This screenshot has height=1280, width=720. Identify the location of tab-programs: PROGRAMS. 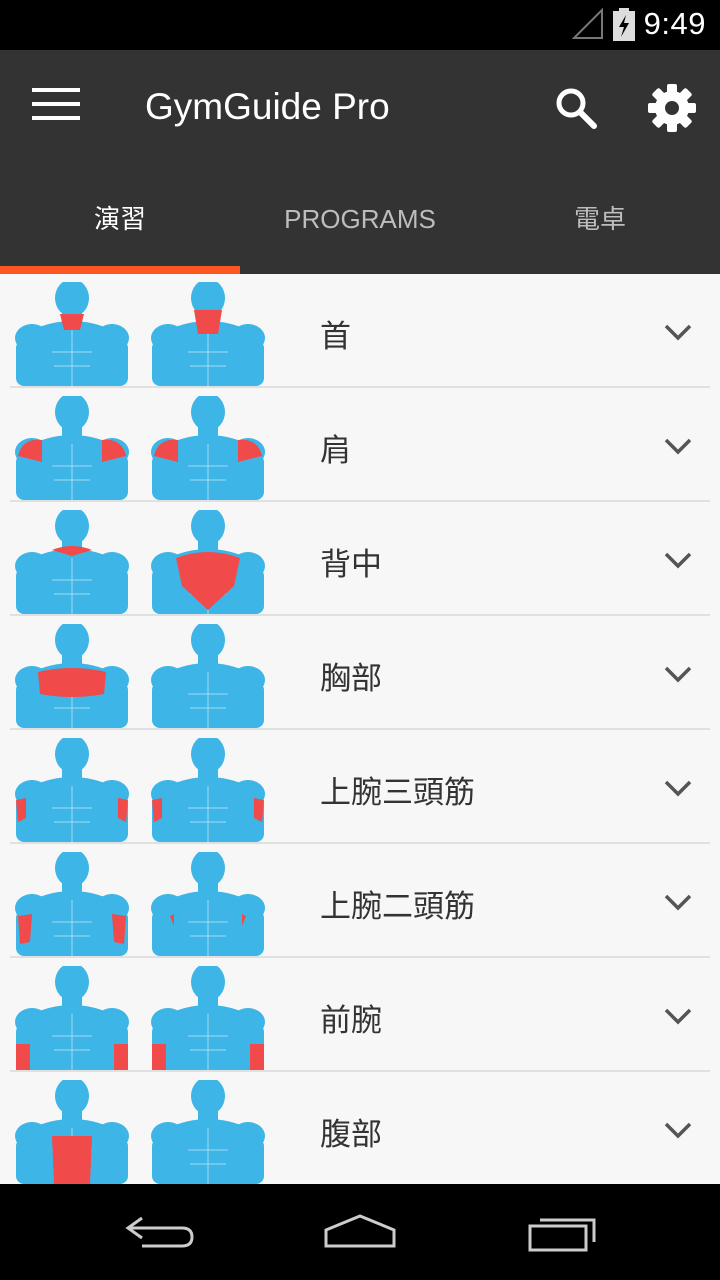
(360, 232).